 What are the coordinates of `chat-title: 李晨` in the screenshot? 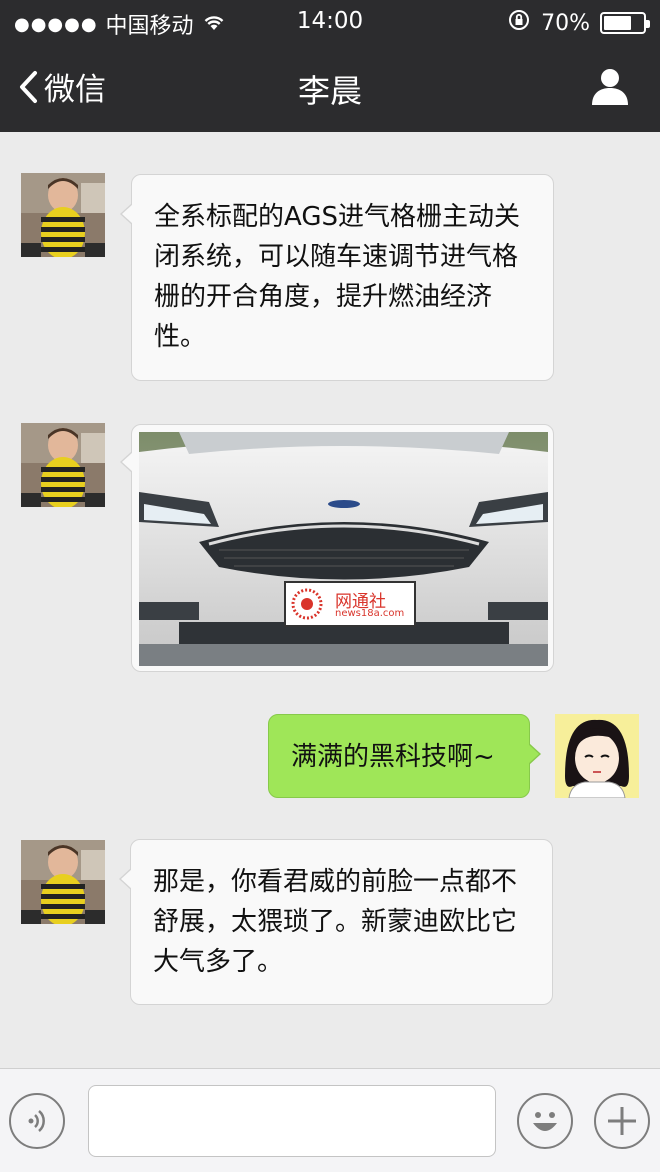 It's located at (329, 91).